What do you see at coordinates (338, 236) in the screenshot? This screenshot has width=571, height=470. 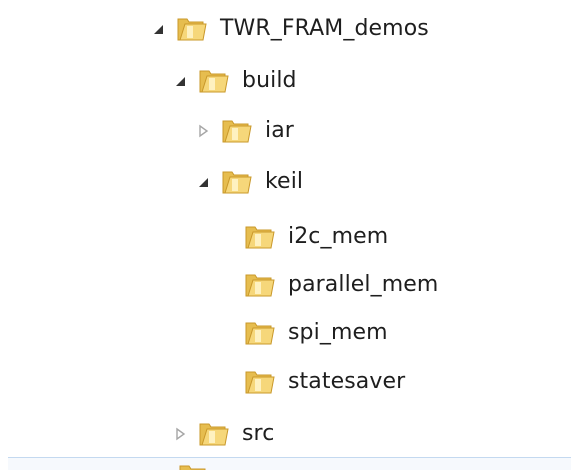 I see `tree-item-label: i2c_mem` at bounding box center [338, 236].